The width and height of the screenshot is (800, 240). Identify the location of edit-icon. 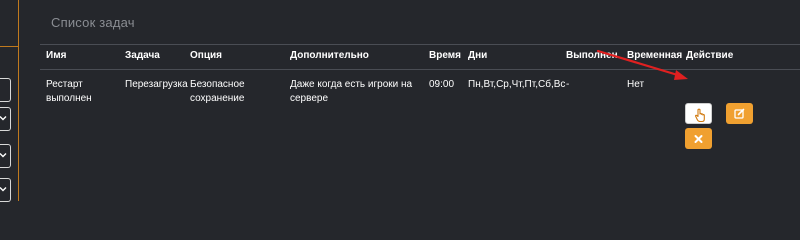
(739, 113).